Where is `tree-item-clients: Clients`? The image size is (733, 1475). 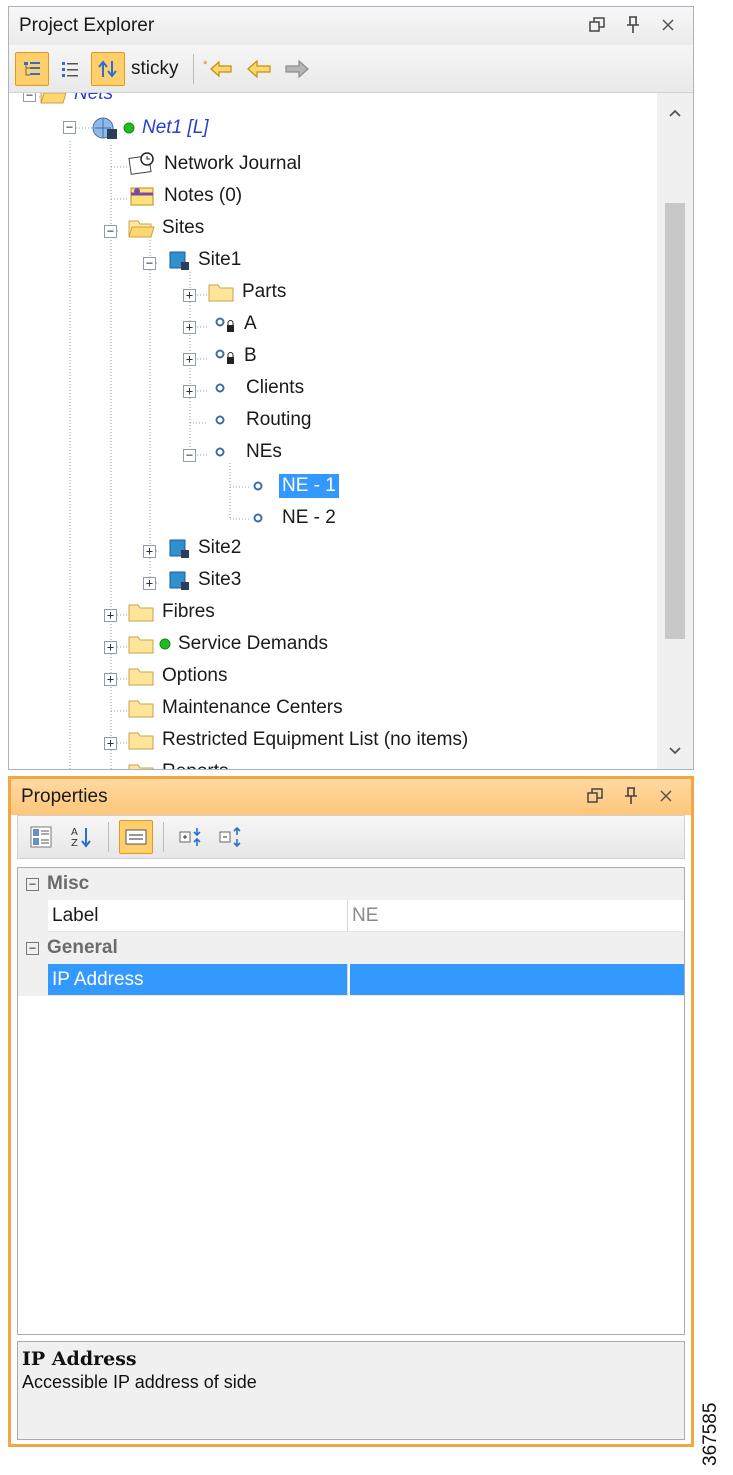
tree-item-clients: Clients is located at coordinates (260, 388).